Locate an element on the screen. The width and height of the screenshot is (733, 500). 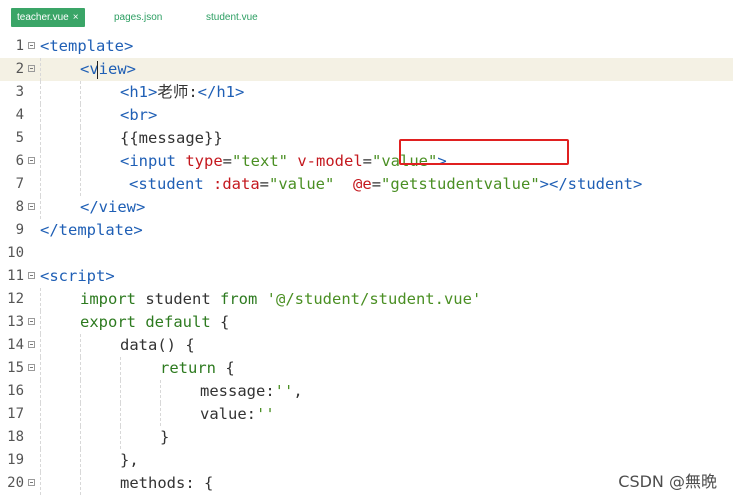
watermark: CSDN @無晩 is located at coordinates (667, 481).